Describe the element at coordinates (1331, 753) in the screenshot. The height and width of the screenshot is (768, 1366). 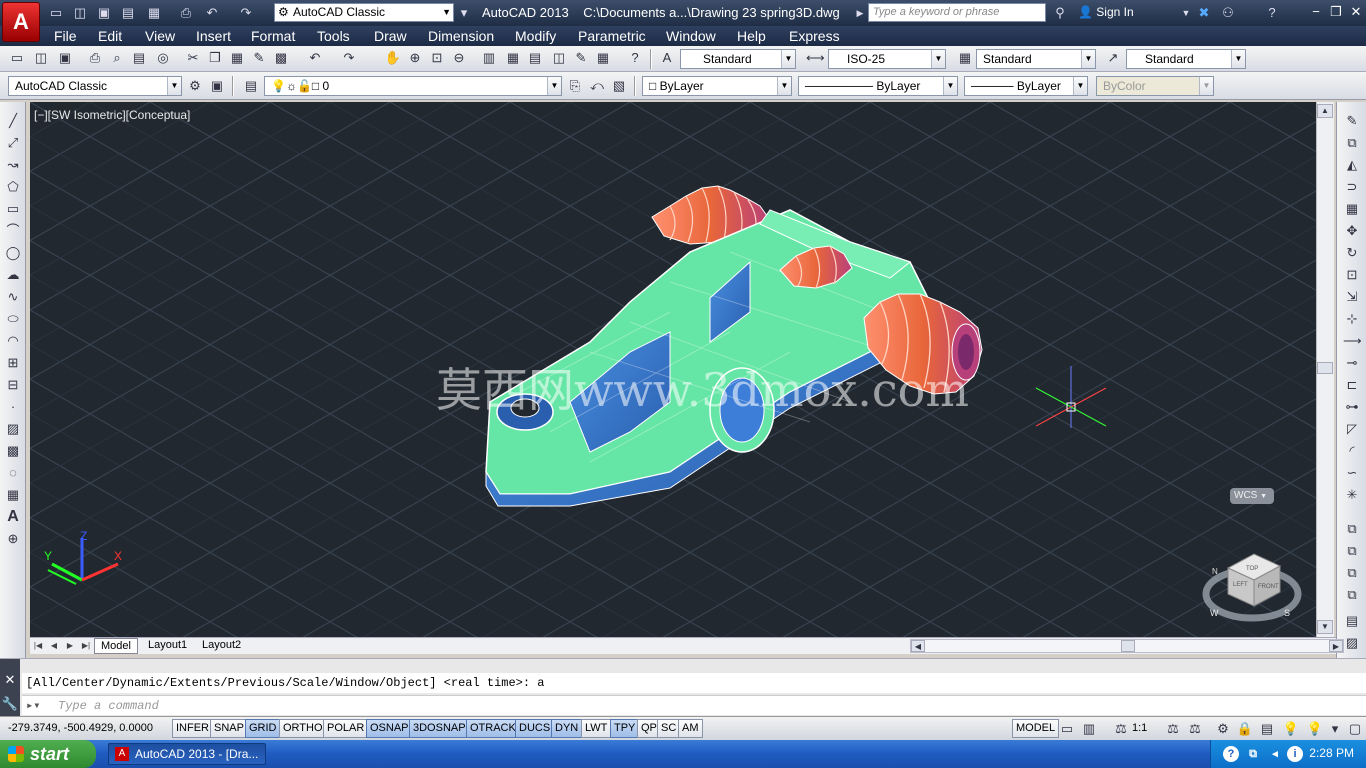
I see `clock: 2:28 PM` at that location.